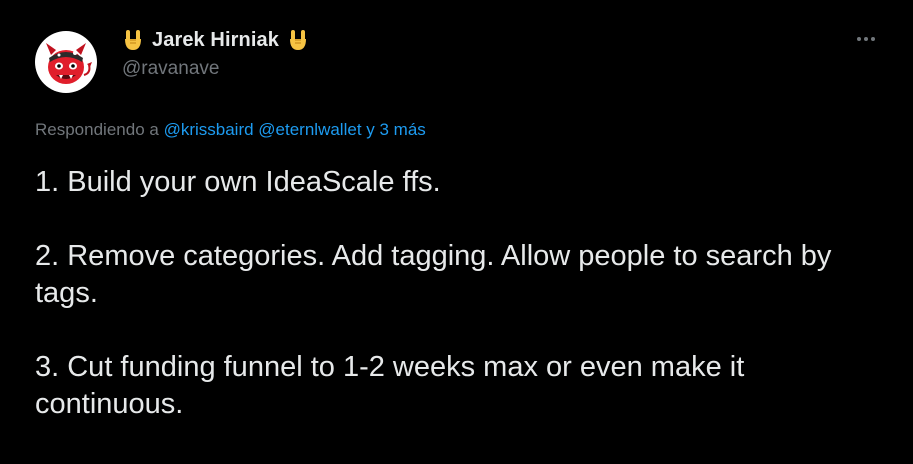  What do you see at coordinates (396, 129) in the screenshot?
I see `more-mentions-link: y 3 más` at bounding box center [396, 129].